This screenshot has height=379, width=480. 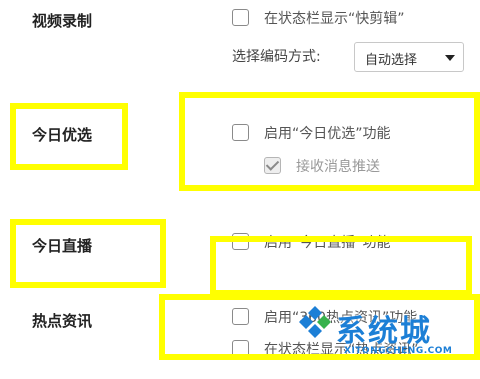 What do you see at coordinates (62, 321) in the screenshot?
I see `section-label-hot-news: 热点资讯` at bounding box center [62, 321].